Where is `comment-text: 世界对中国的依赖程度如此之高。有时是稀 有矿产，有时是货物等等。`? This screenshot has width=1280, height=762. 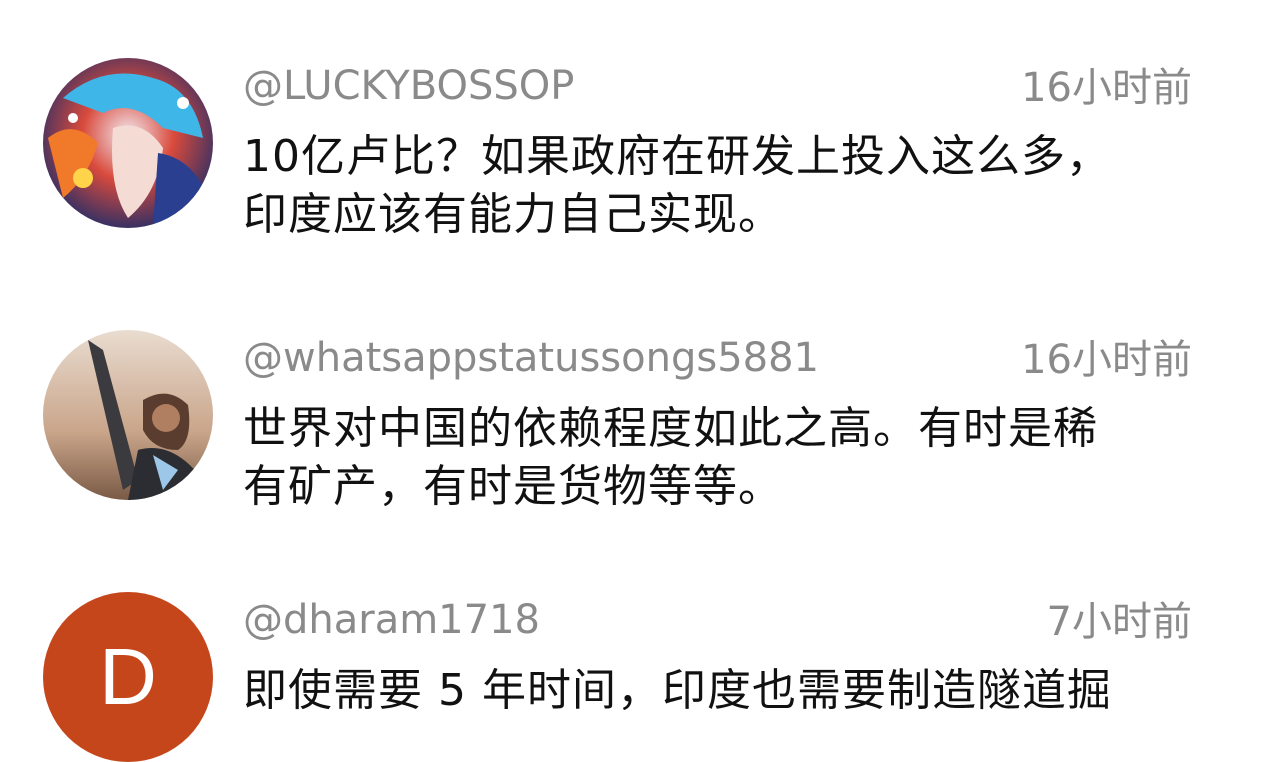
comment-text: 世界对中国的依赖程度如此之高。有时是稀 有矿产，有时是货物等等。 is located at coordinates (723, 458).